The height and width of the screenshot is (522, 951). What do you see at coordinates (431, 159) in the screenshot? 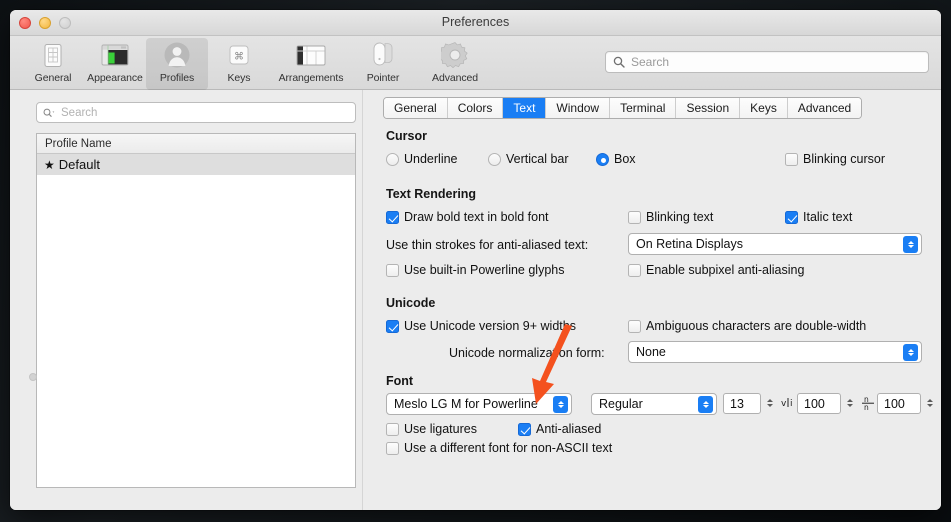
I see `label-underline: Underline` at bounding box center [431, 159].